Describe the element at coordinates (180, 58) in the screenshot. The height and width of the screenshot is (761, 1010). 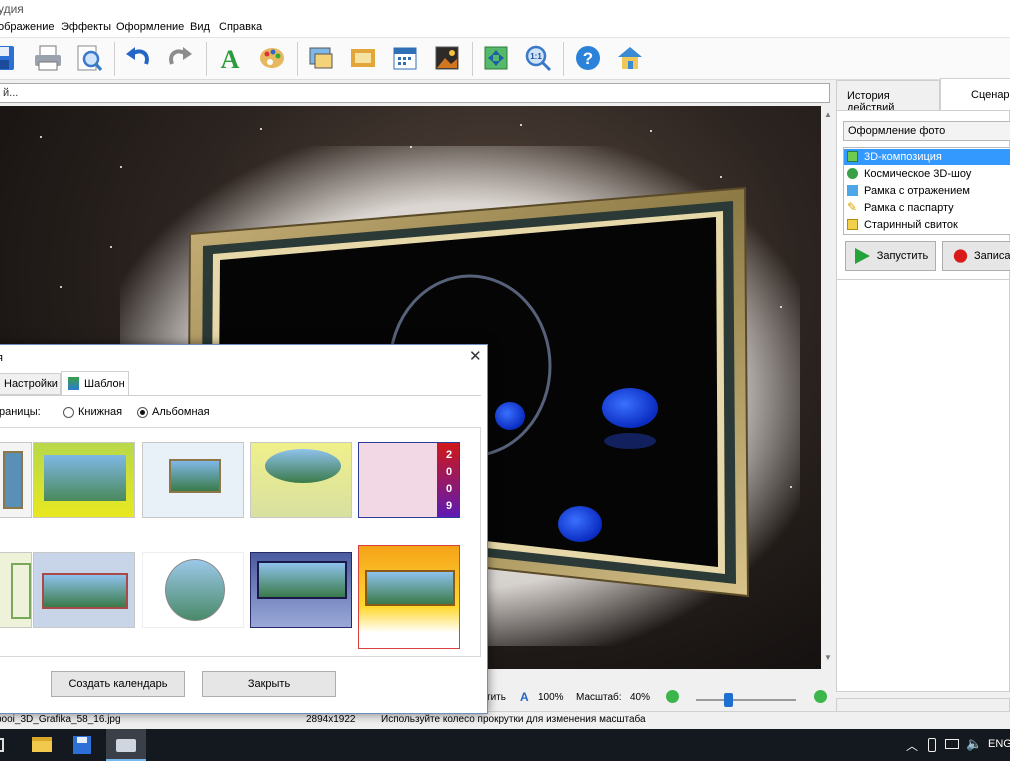
I see `redo-icon` at that location.